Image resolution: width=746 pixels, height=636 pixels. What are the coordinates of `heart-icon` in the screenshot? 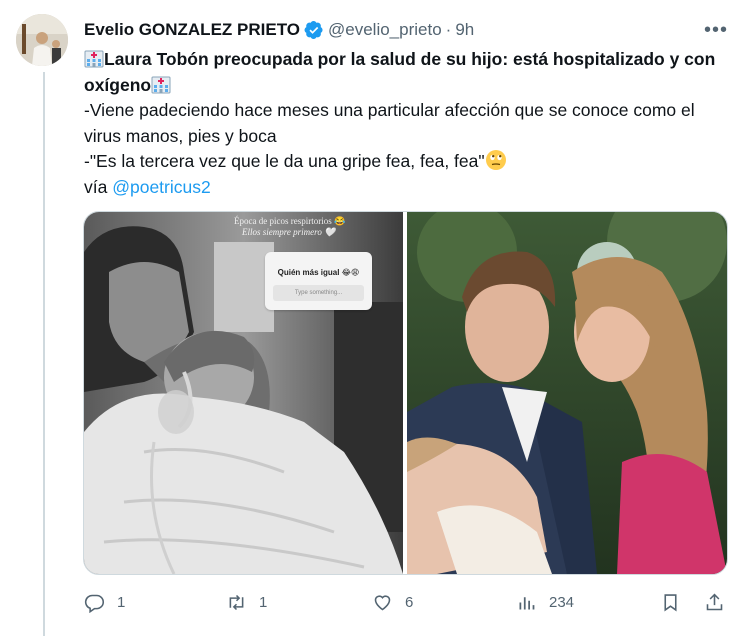 It's located at (382, 602).